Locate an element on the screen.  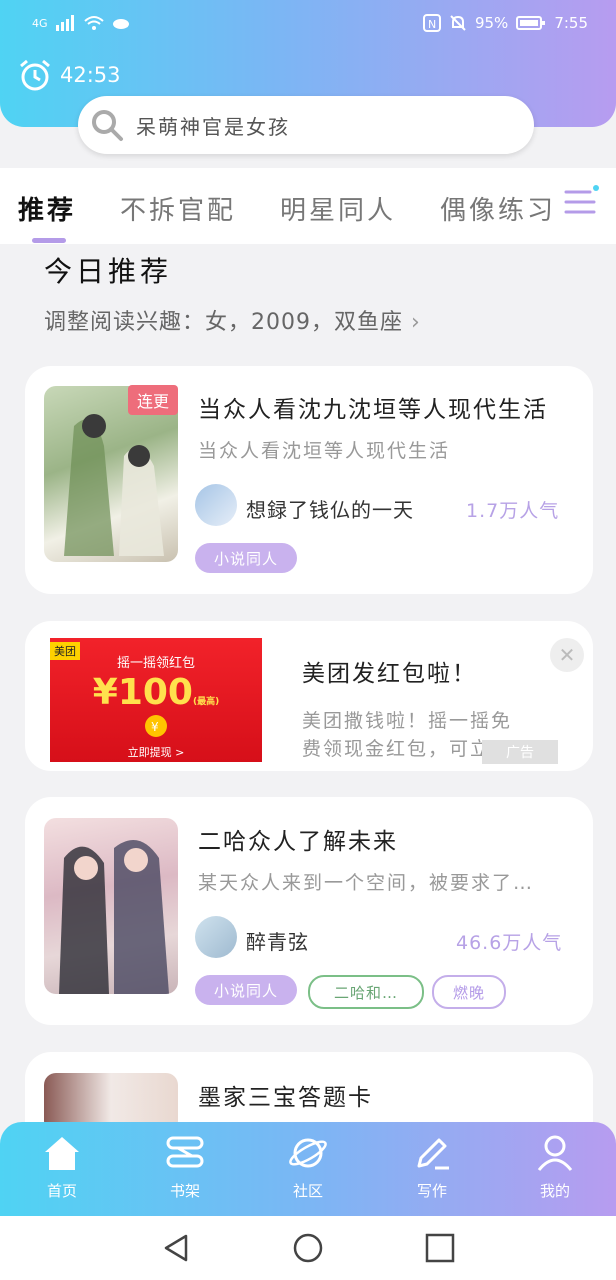
status-bar: 4G N 95% 7:55 is located at coordinates (310, 23).